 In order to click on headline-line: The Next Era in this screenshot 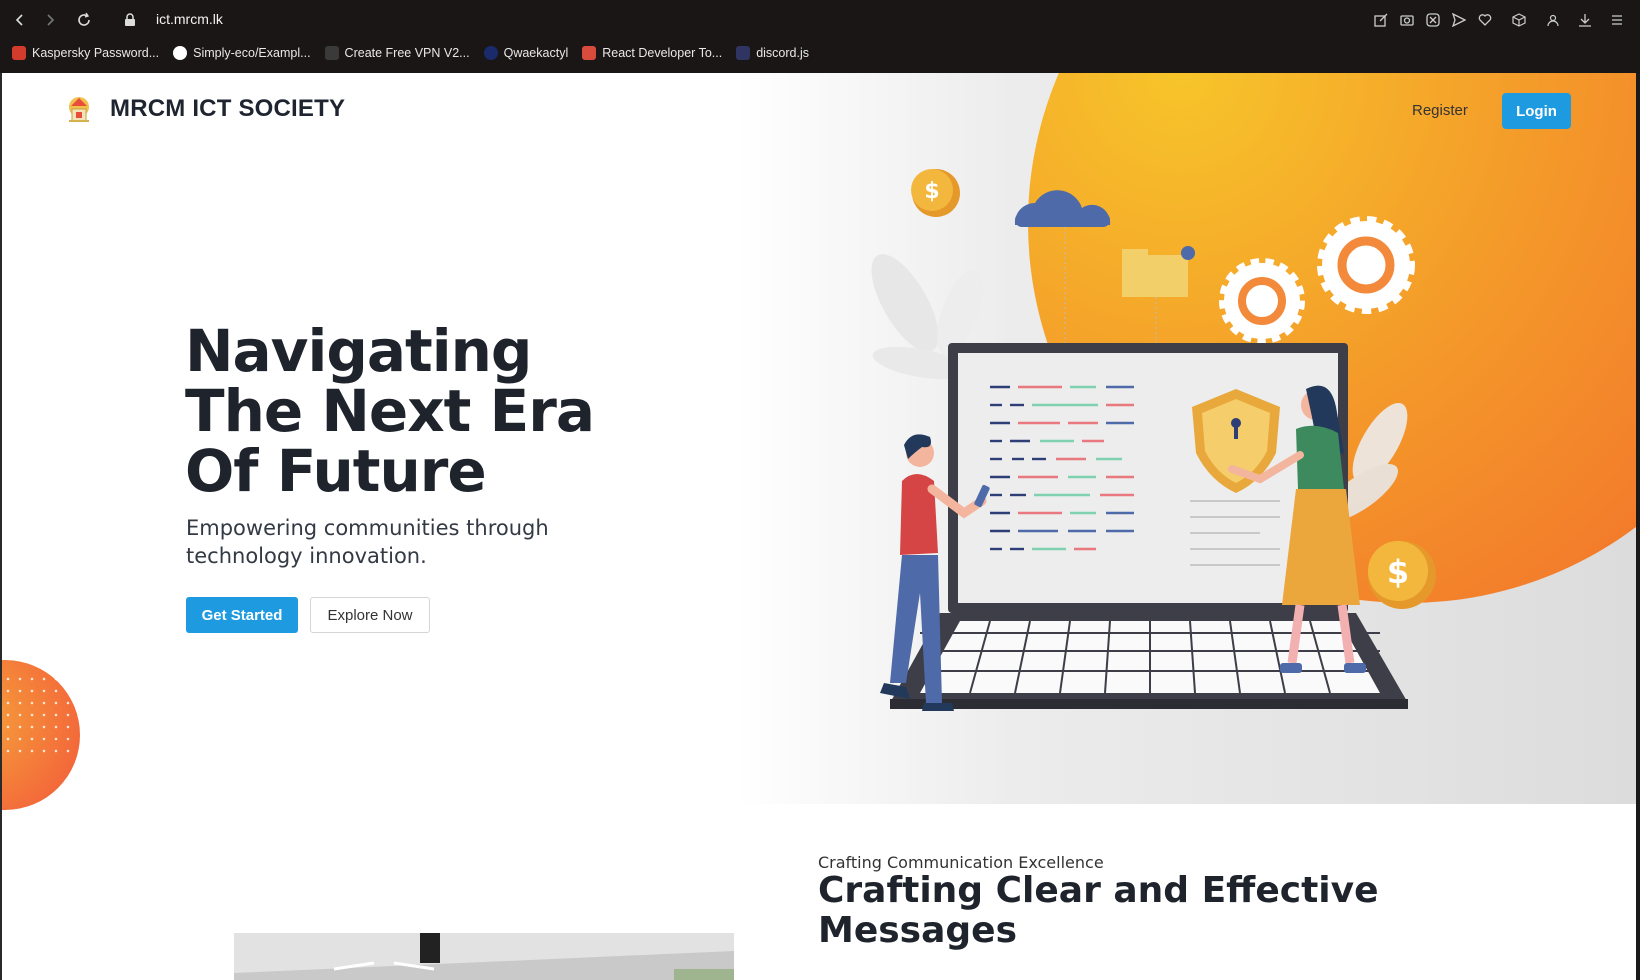, I will do `click(390, 411)`.